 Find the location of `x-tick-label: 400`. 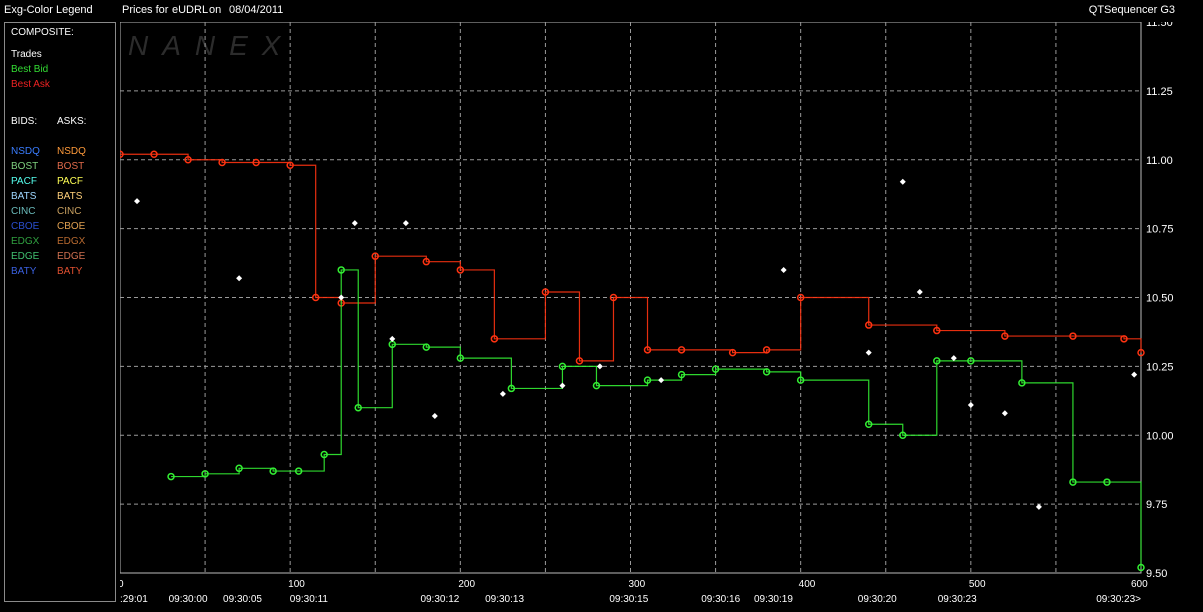

x-tick-label: 400 is located at coordinates (807, 584).